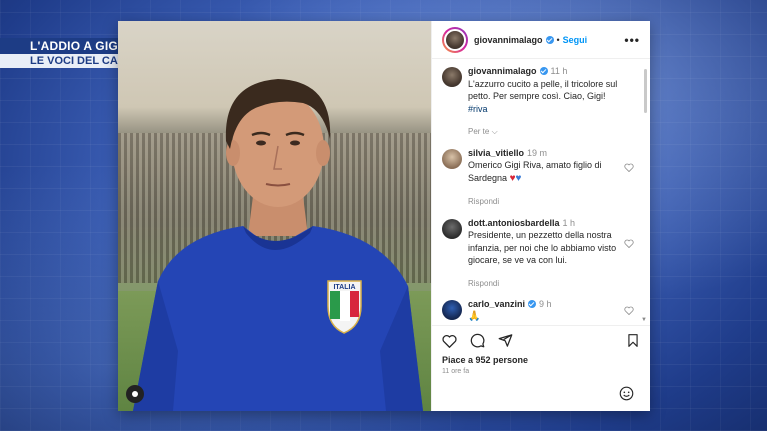 The height and width of the screenshot is (431, 767). What do you see at coordinates (496, 153) in the screenshot?
I see `comment-username: silvia_vitiello` at bounding box center [496, 153].